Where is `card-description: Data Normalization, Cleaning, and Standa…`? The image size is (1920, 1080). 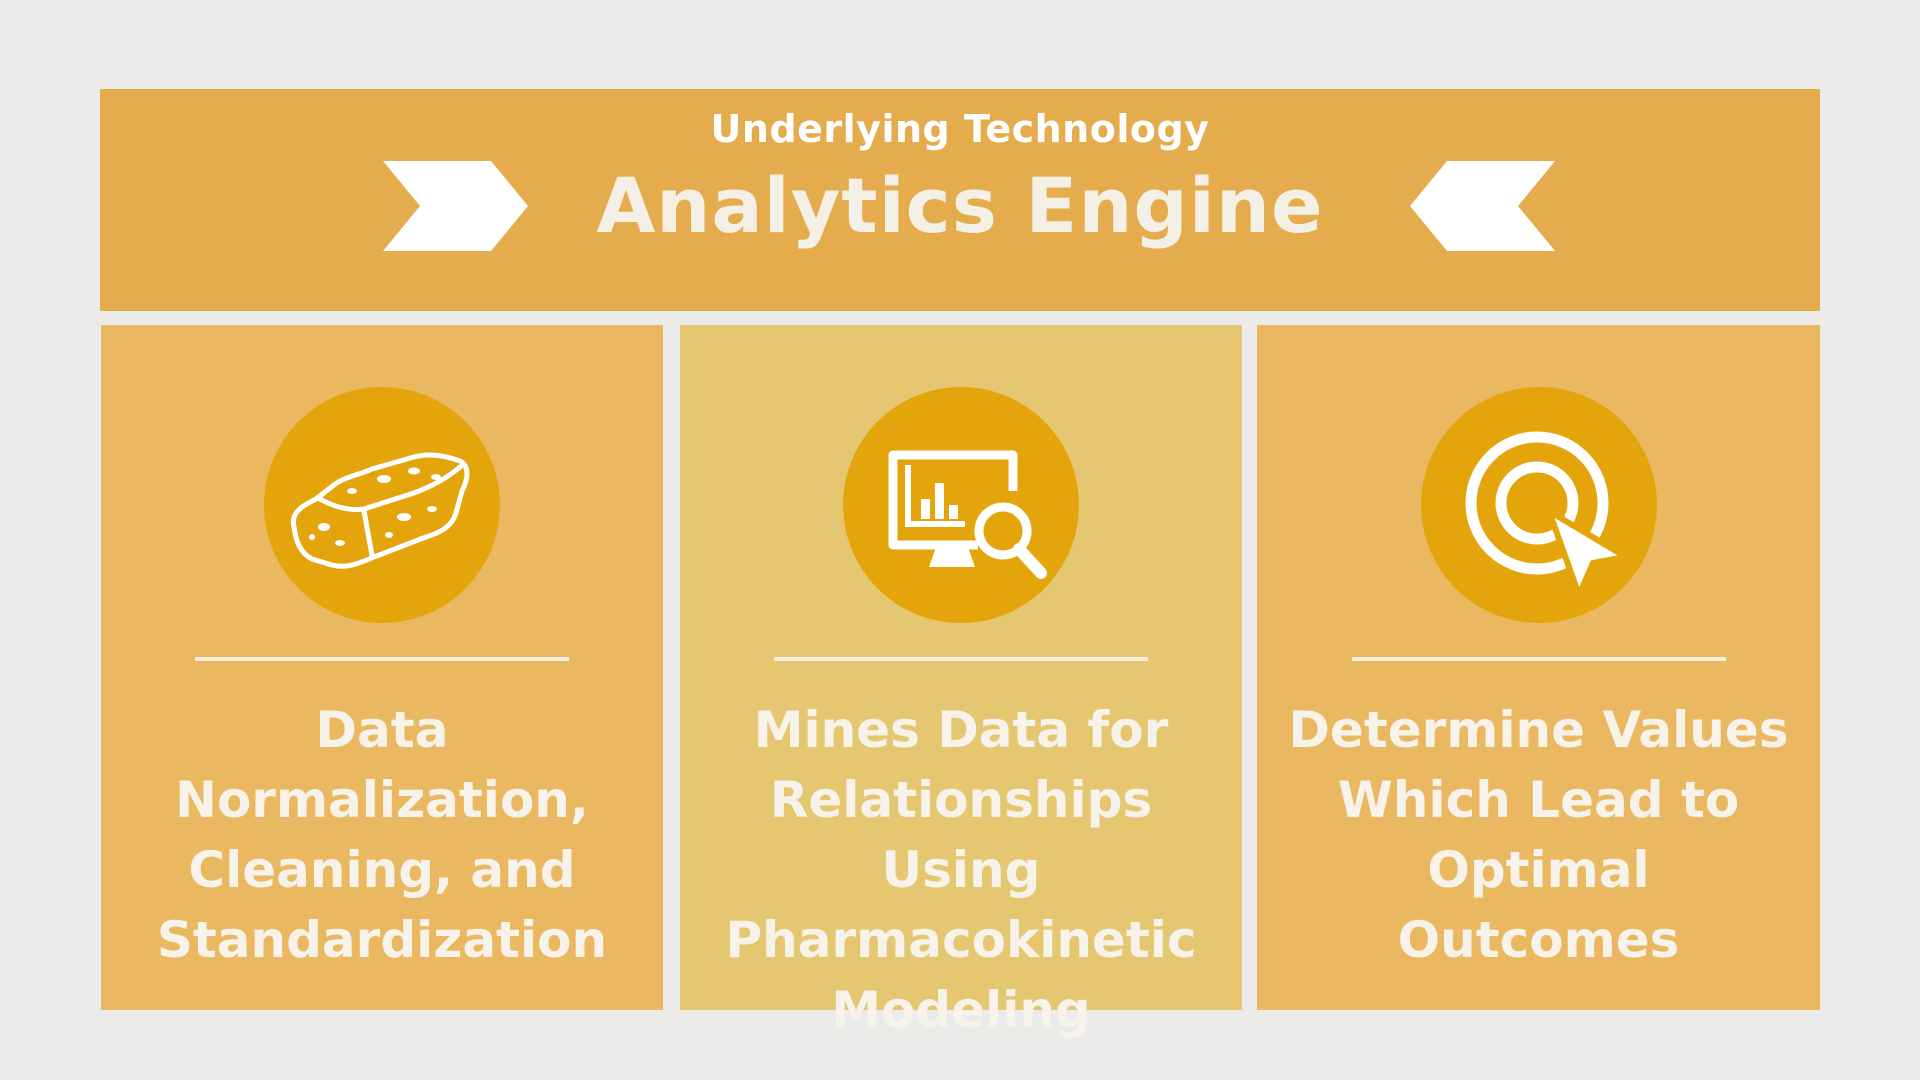
card-description: Data Normalization, Cleaning, and Standa… is located at coordinates (382, 835).